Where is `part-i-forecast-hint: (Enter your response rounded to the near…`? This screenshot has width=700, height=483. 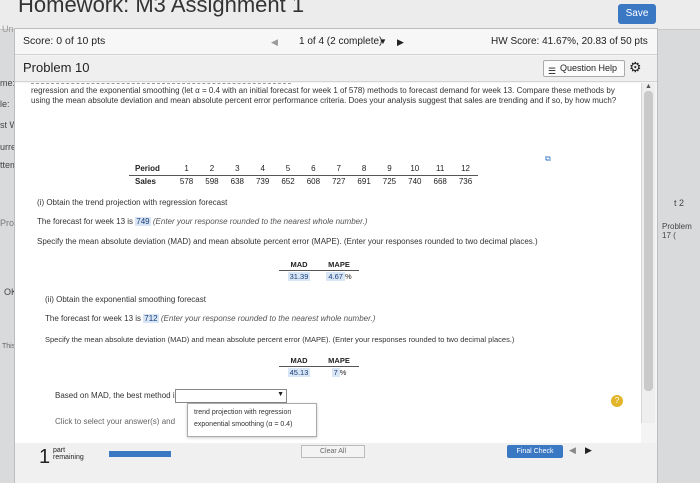
part-i-forecast-hint: (Enter your response rounded to the near… is located at coordinates (260, 221).